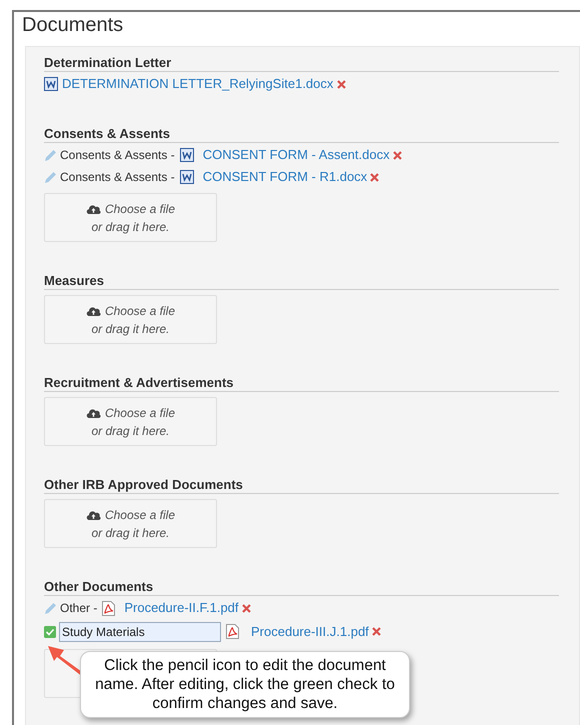  Describe the element at coordinates (301, 63) in the screenshot. I see `section-heading: Determination Letter` at that location.